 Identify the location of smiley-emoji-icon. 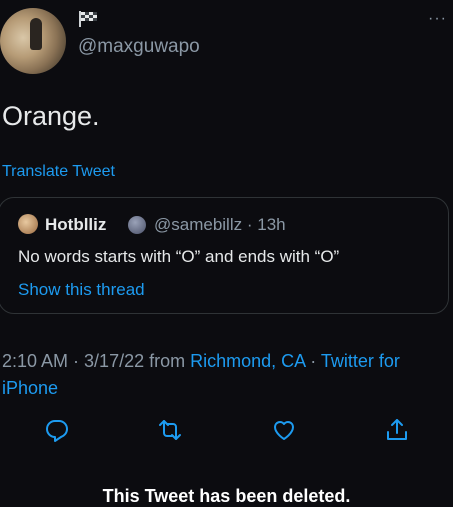
(137, 225).